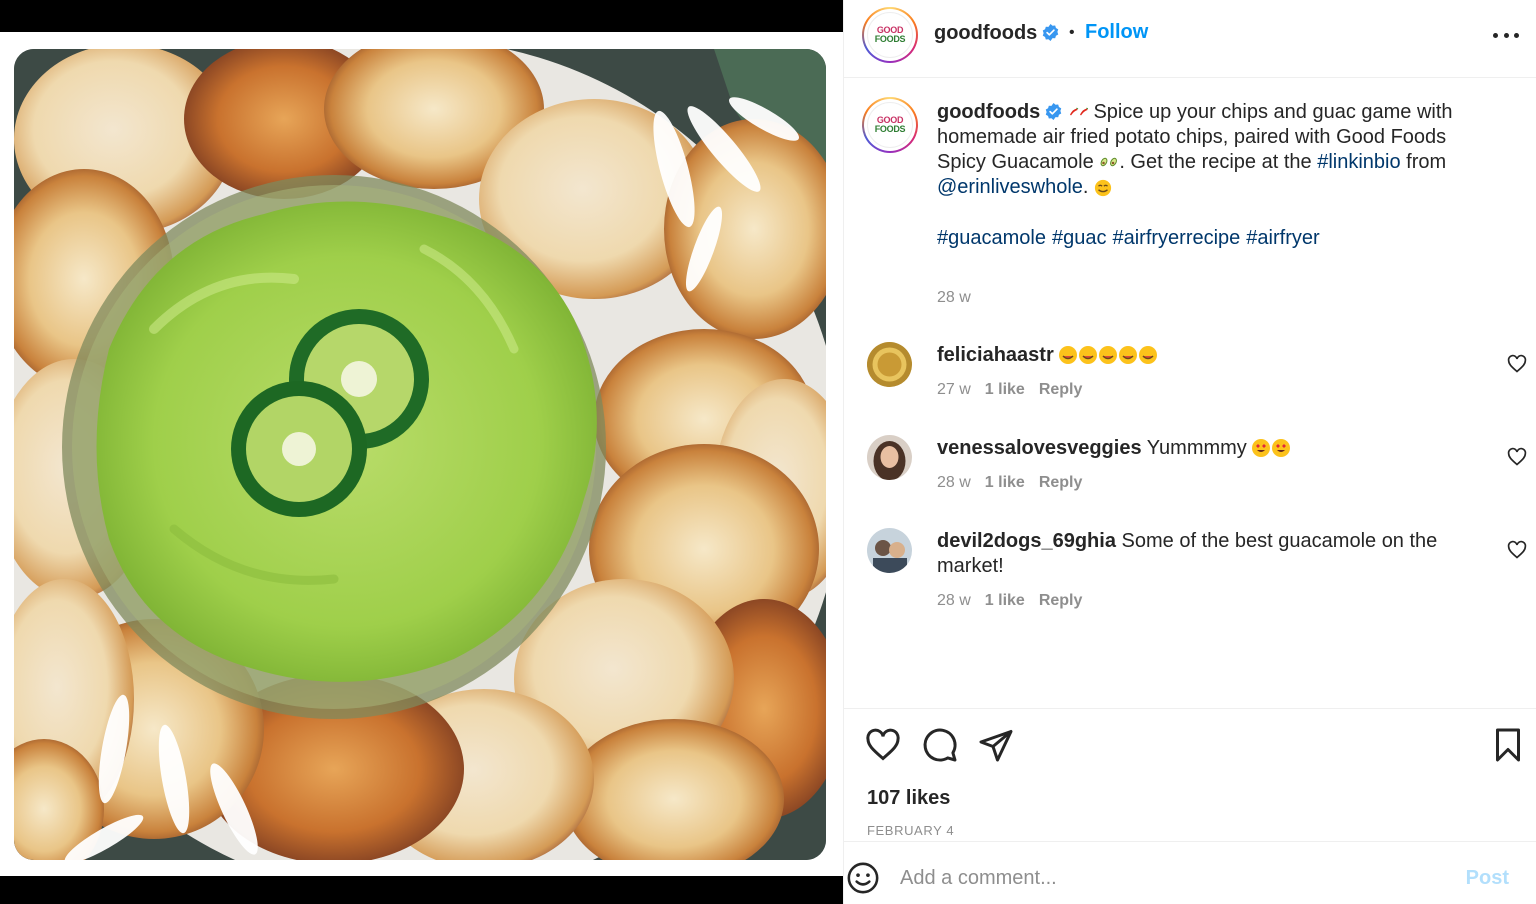  What do you see at coordinates (1506, 35) in the screenshot?
I see `more-icon` at bounding box center [1506, 35].